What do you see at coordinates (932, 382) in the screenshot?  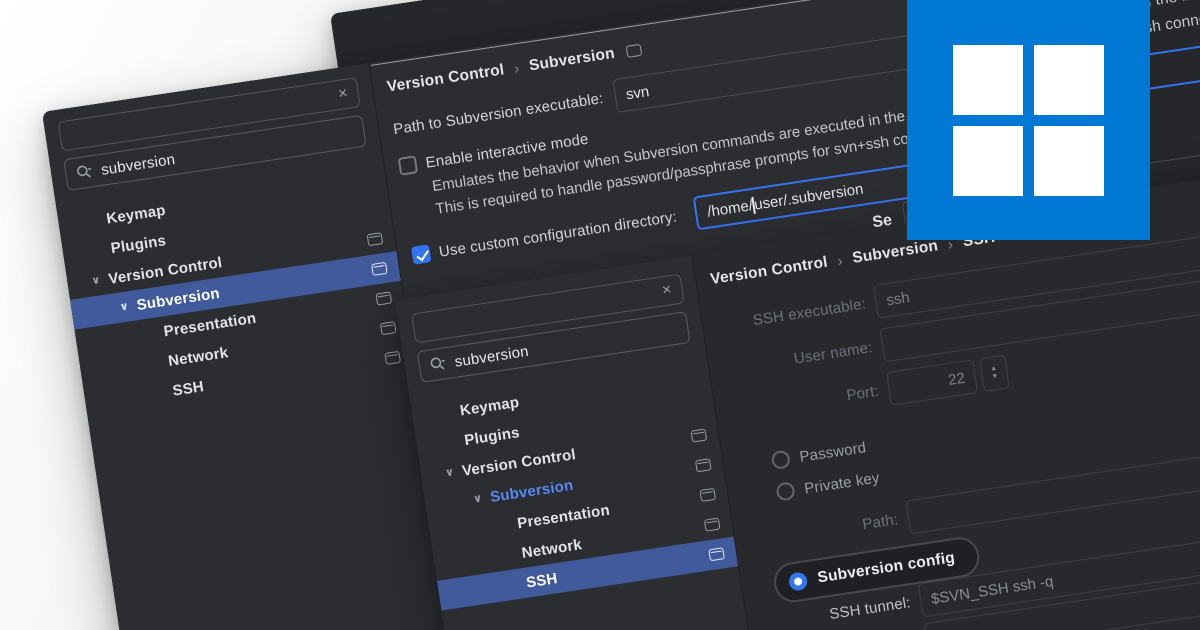 I see `port-input: 22` at bounding box center [932, 382].